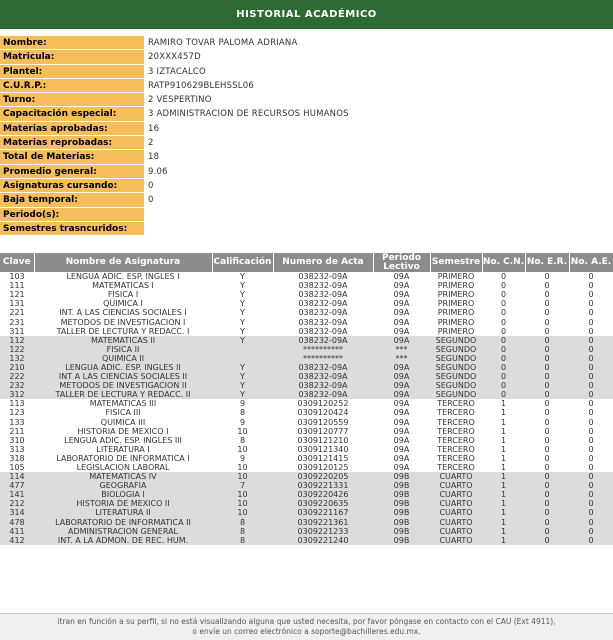 Image resolution: width=613 pixels, height=640 pixels. I want to click on table-row: 131 QUIMICA I Y 038232-09A 09A PRIMERO 0 0 0, so click(306, 304).